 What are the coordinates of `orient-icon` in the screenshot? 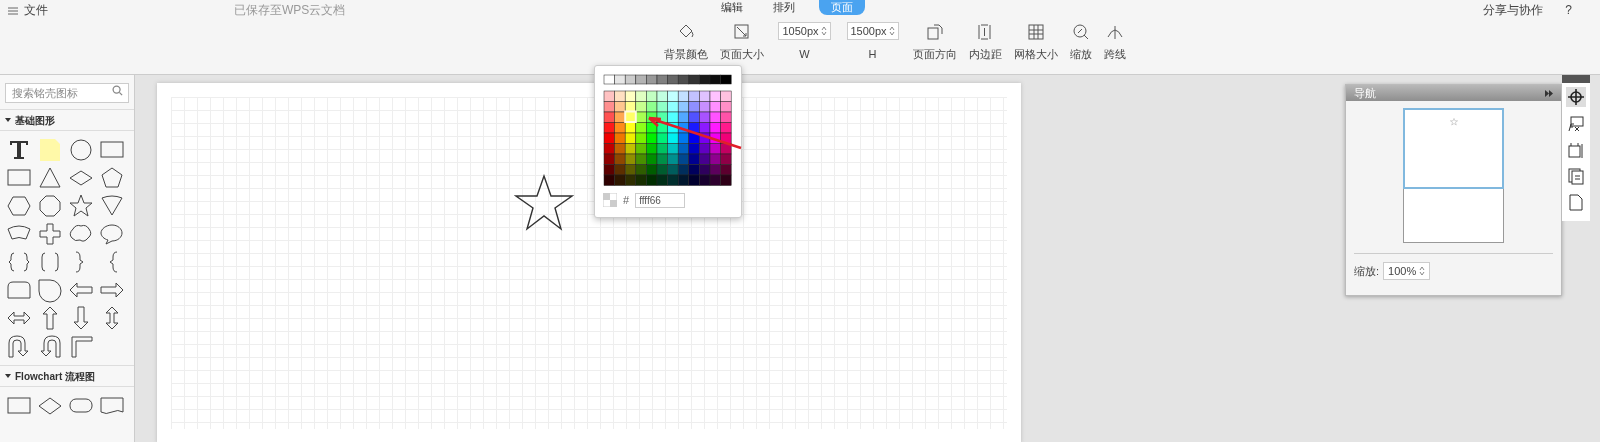 It's located at (934, 32).